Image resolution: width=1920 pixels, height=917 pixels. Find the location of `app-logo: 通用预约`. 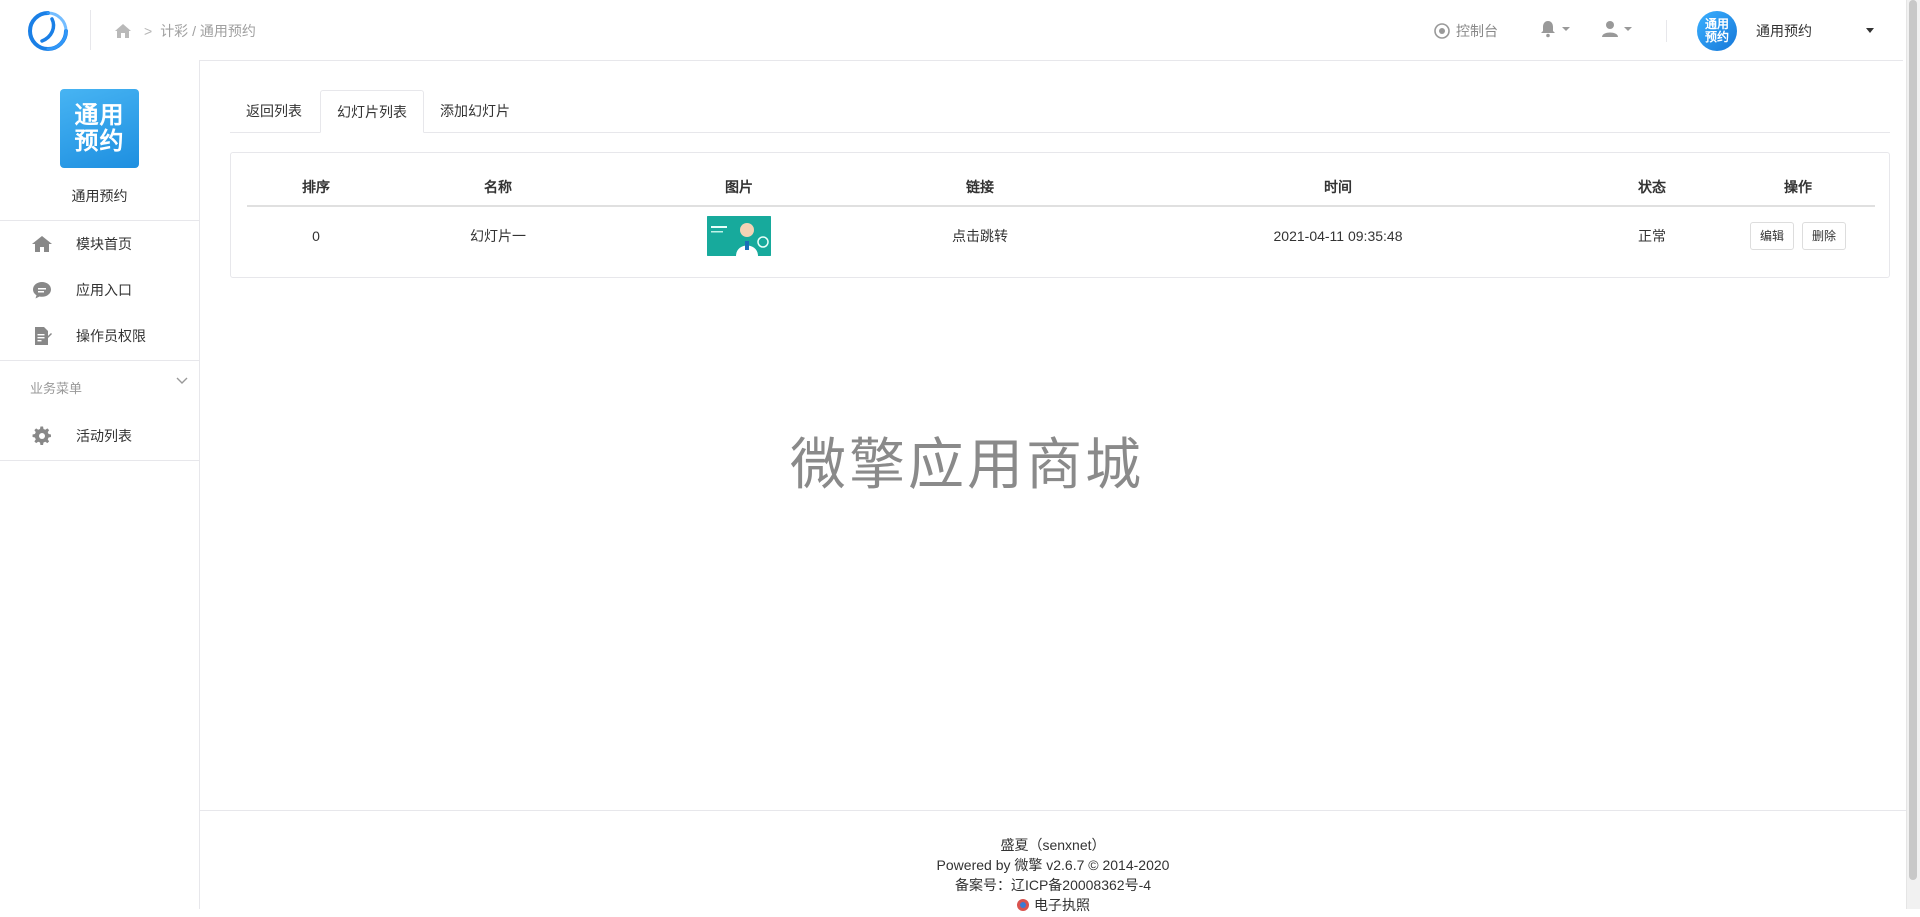

app-logo: 通用预约 is located at coordinates (99, 128).